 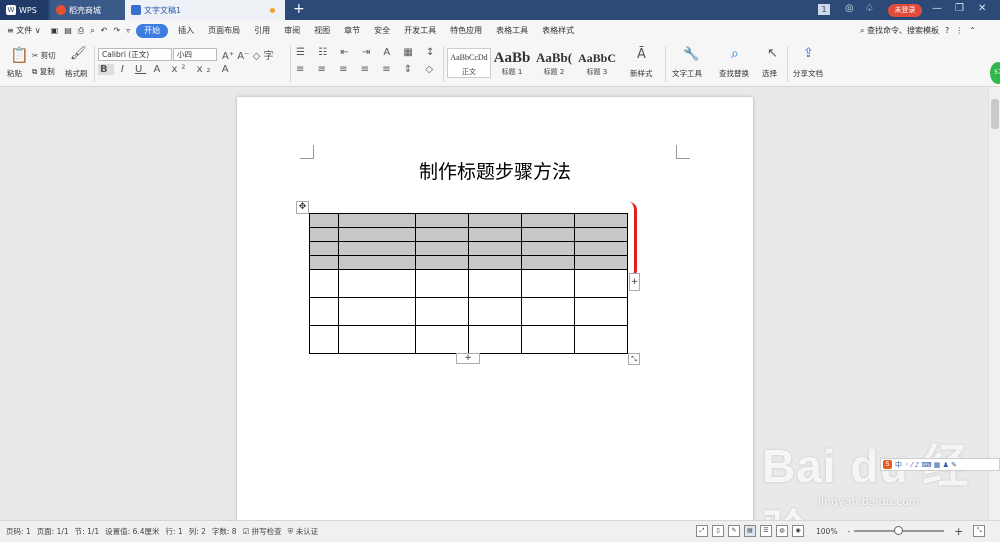 I want to click on tab-references: 引用, so click(x=262, y=31).